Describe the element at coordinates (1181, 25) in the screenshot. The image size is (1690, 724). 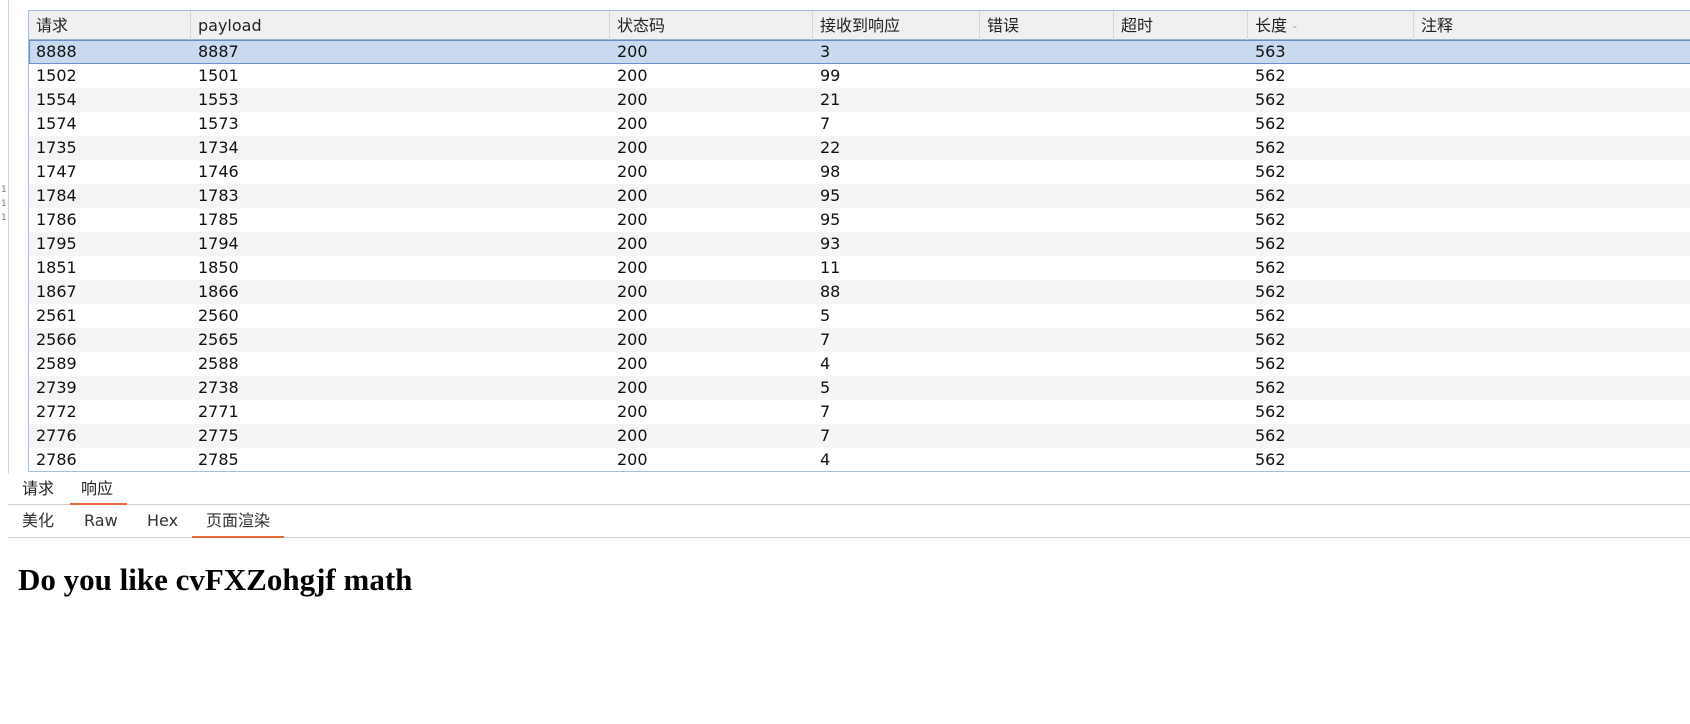
I see `column-header-timeout: 超时` at that location.